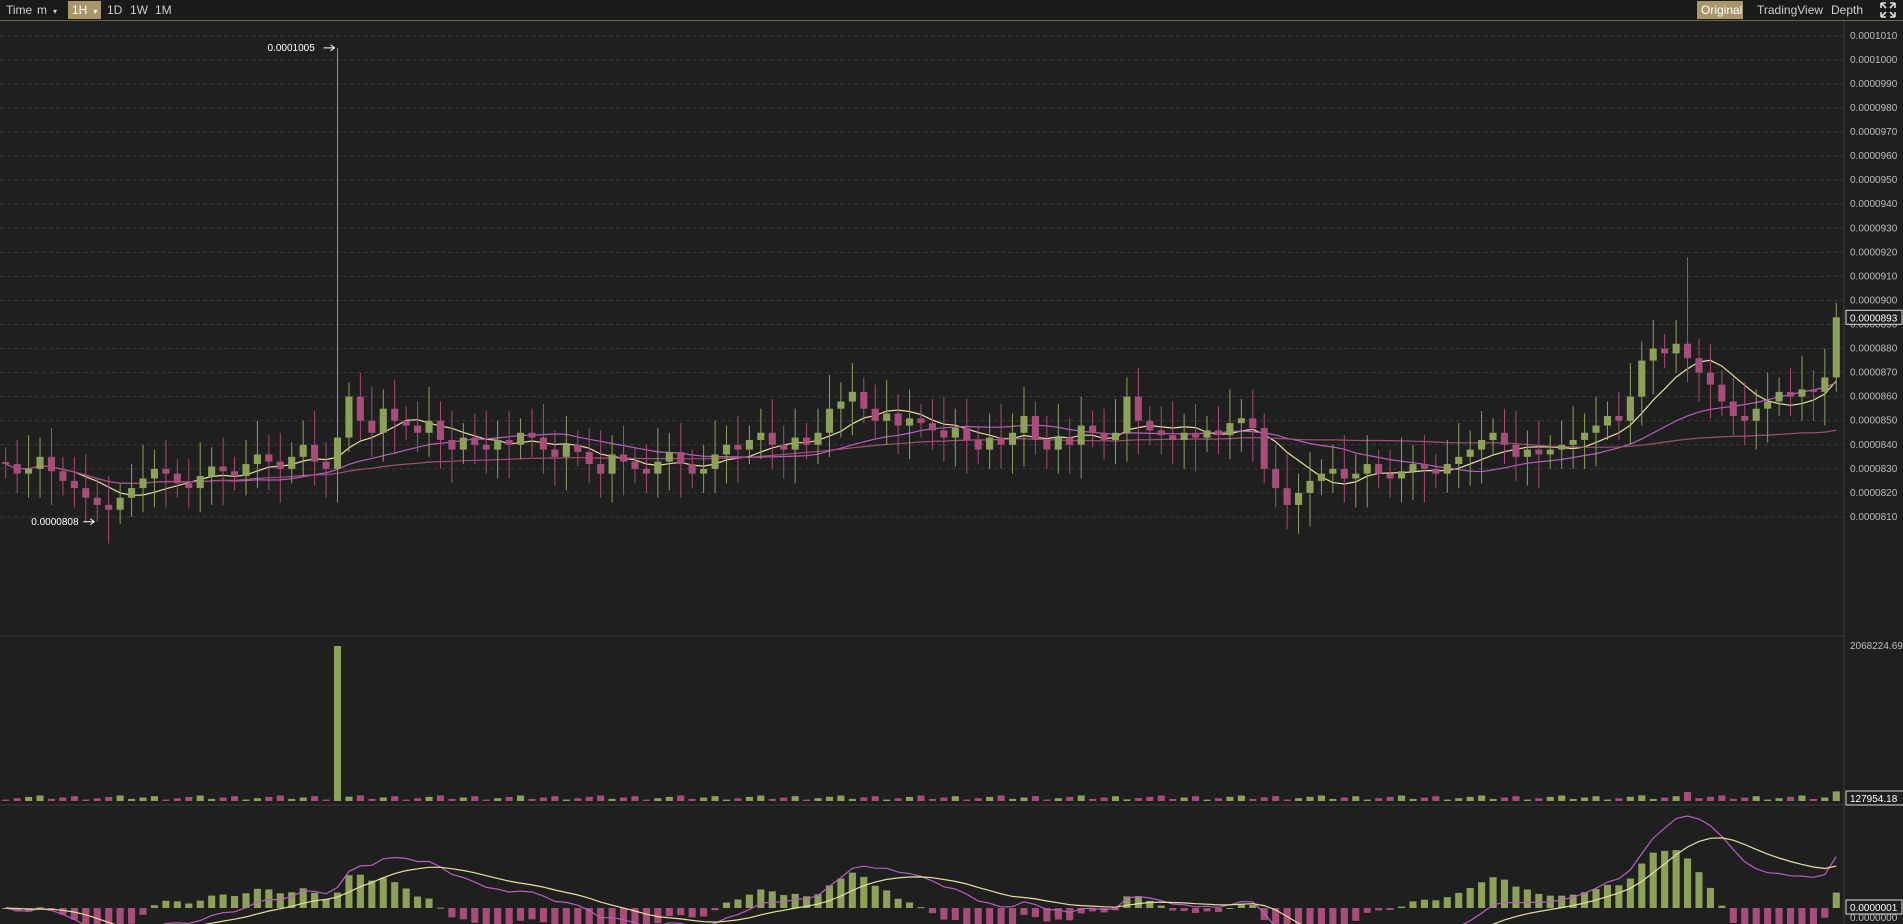 This screenshot has width=1903, height=924. Describe the element at coordinates (1888, 10) in the screenshot. I see `fullscreen-icon` at that location.